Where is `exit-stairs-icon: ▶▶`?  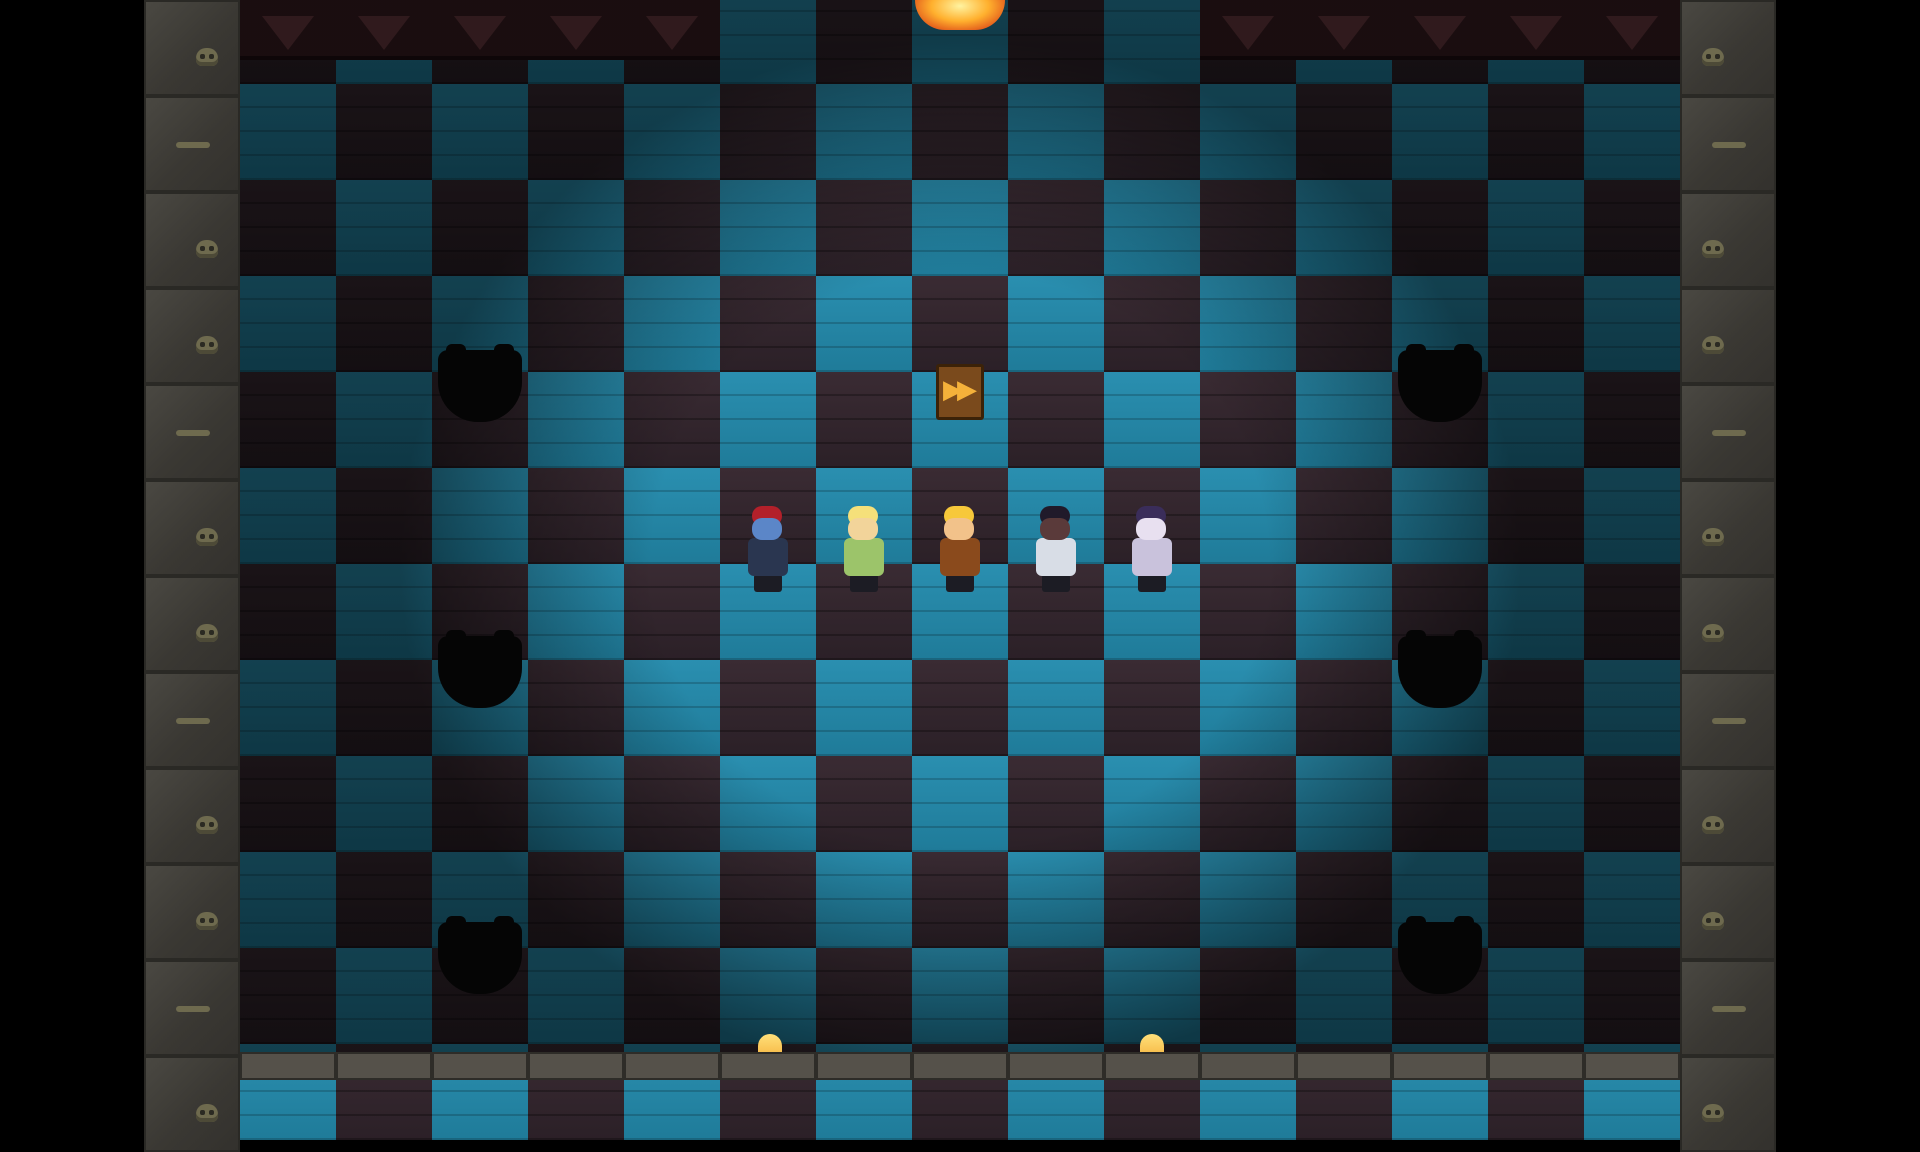 exit-stairs-icon: ▶▶ is located at coordinates (960, 392).